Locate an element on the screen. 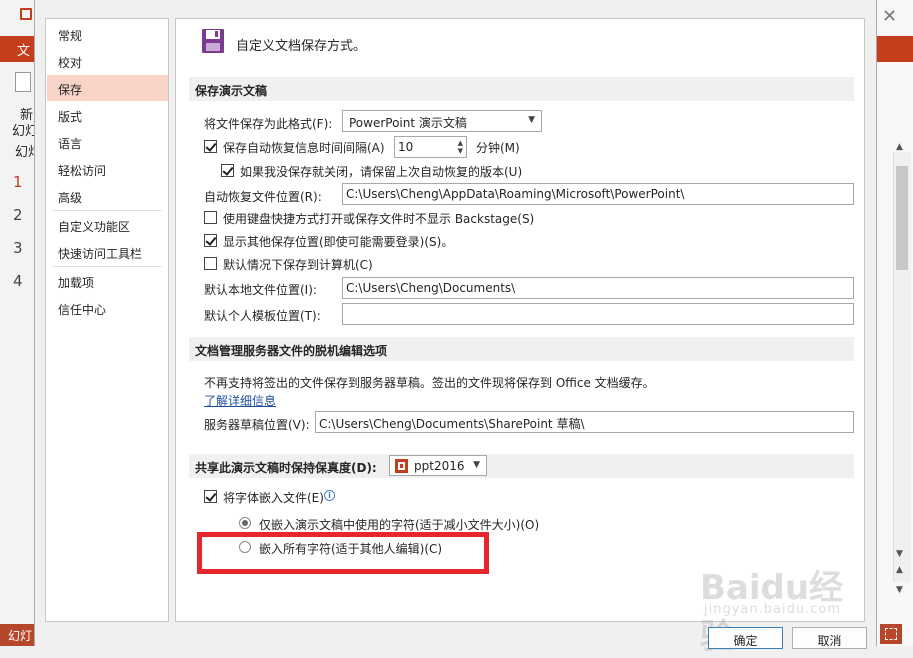 Image resolution: width=913 pixels, height=658 pixels. section-header-fidelity: 共享此演示文稿时保持保真度(D): is located at coordinates (521, 466).